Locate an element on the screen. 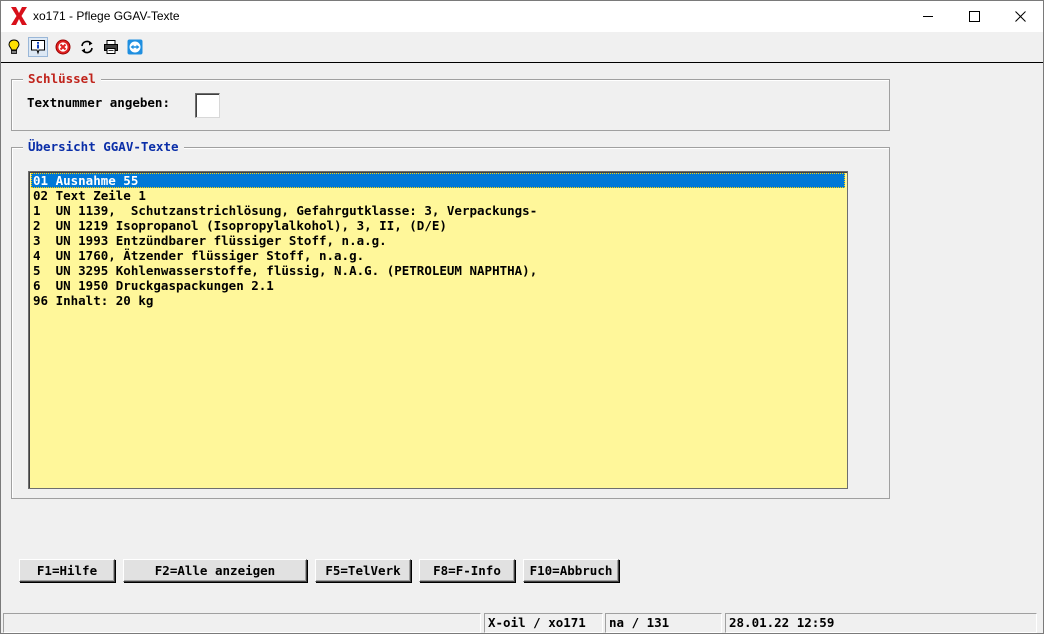  list-item: 02 Text Zeile 1 is located at coordinates (438, 195).